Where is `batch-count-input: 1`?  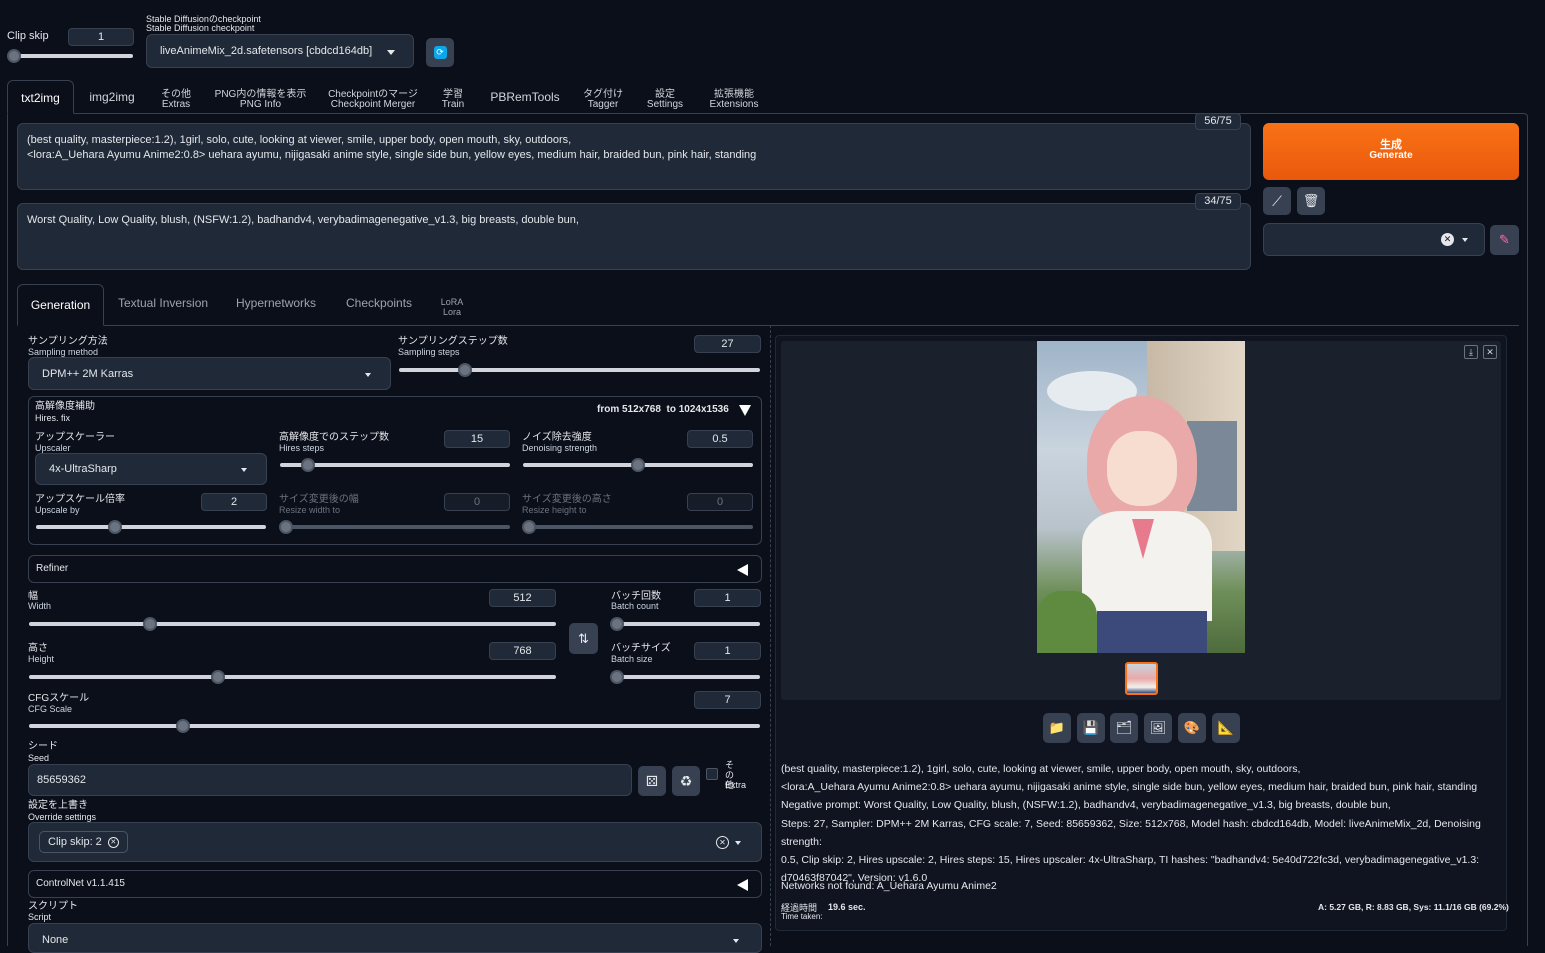
batch-count-input: 1 is located at coordinates (727, 598).